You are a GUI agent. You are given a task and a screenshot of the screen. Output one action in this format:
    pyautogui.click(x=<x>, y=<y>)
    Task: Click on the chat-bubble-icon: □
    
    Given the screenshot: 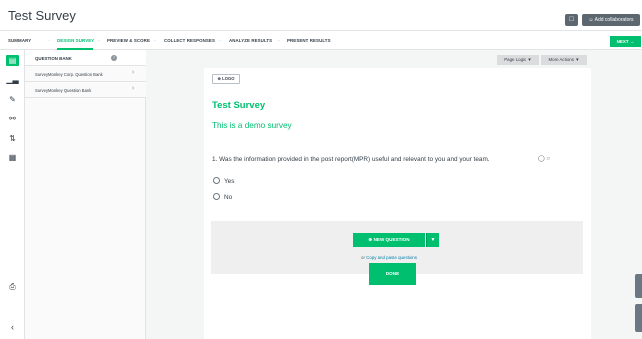 What is the action you would take?
    pyautogui.click(x=571, y=20)
    